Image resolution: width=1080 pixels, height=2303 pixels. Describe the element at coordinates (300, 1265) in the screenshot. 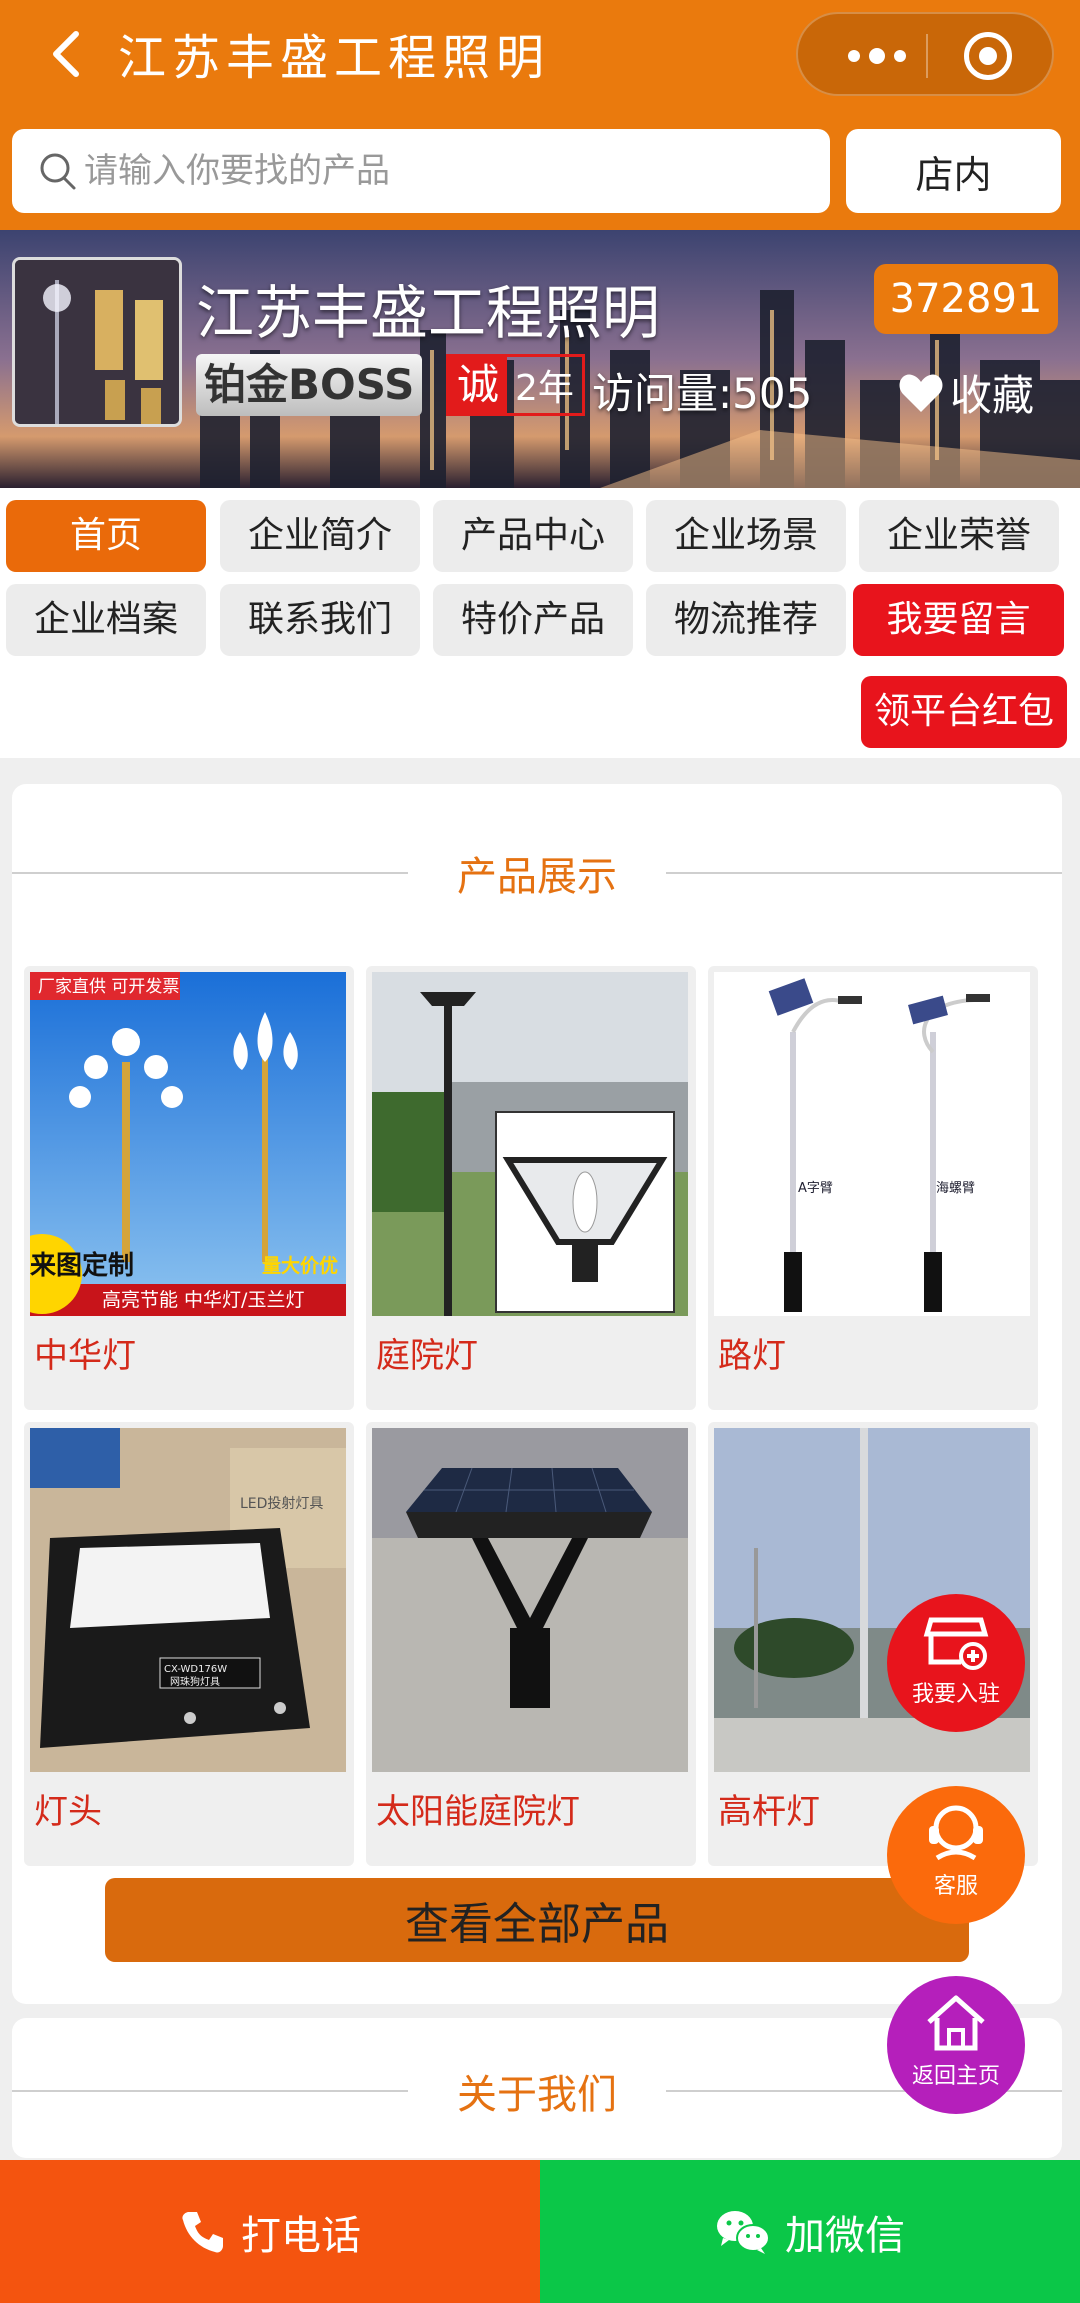

I see `price-badge: 量大价优` at that location.